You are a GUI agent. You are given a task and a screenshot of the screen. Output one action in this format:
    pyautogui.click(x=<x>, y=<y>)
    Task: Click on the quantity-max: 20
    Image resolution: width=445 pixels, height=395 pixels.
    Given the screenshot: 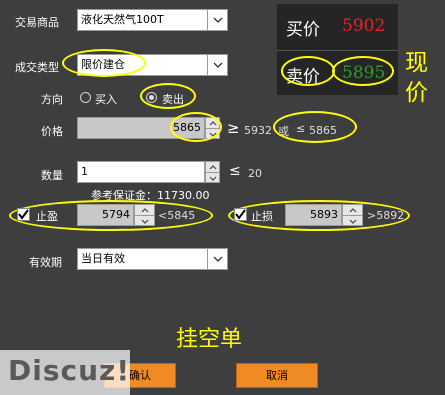 What is the action you would take?
    pyautogui.click(x=255, y=173)
    